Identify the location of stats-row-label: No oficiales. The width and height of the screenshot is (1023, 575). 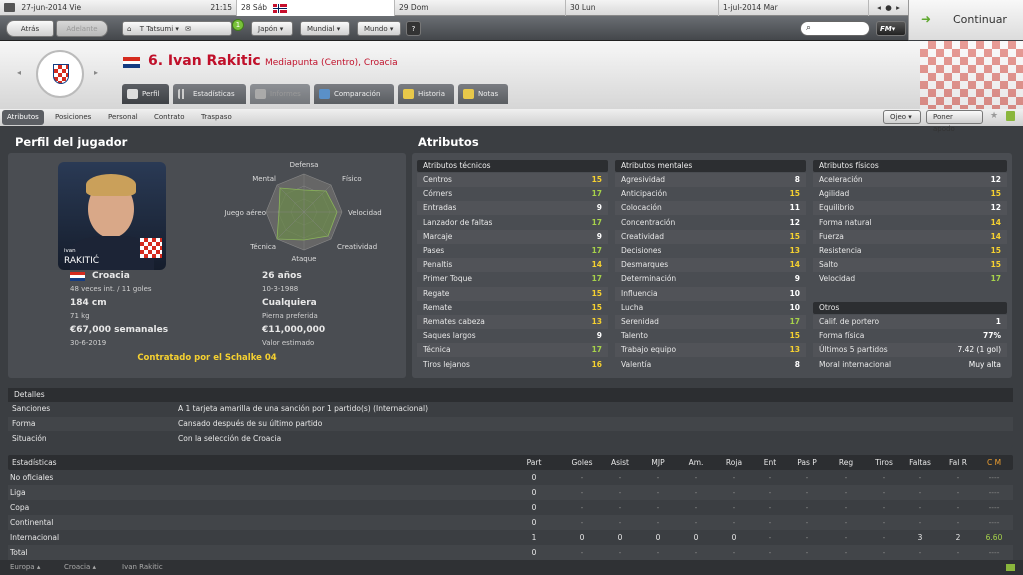
(32, 477).